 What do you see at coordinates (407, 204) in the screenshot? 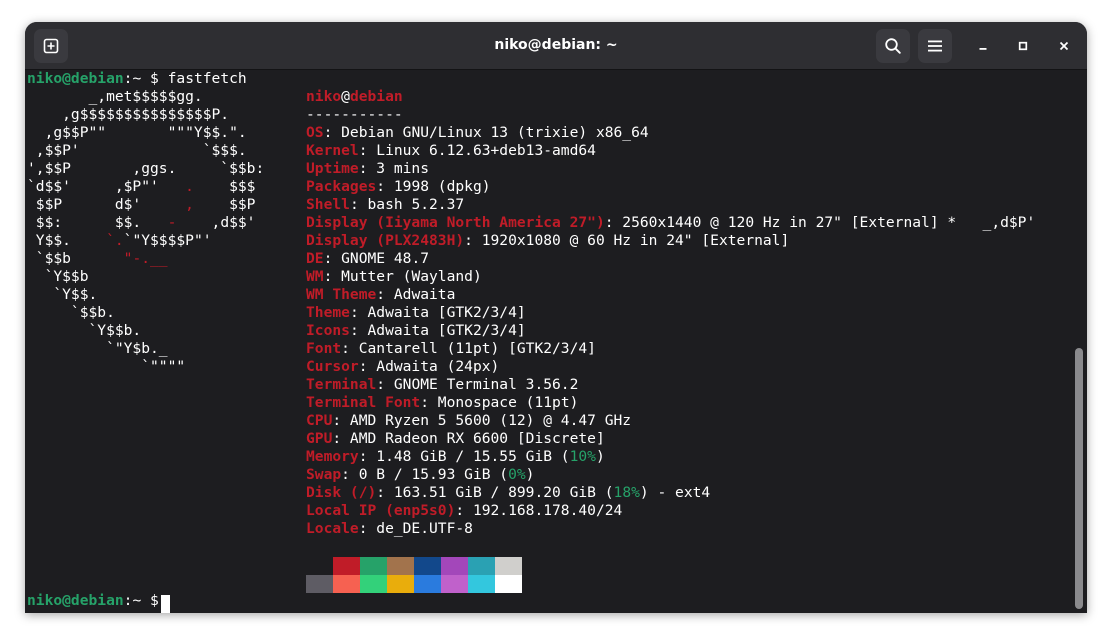
I see `fetch-value: : bash 5.2.37` at bounding box center [407, 204].